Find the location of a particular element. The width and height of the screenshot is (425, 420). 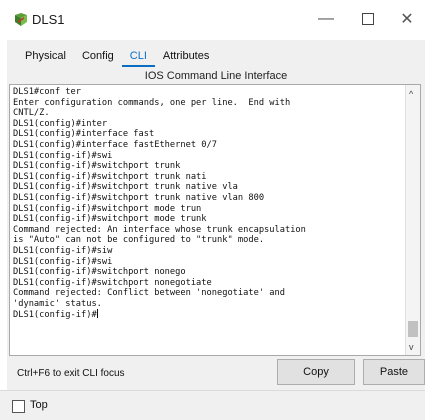

maximize-icon is located at coordinates (368, 19).